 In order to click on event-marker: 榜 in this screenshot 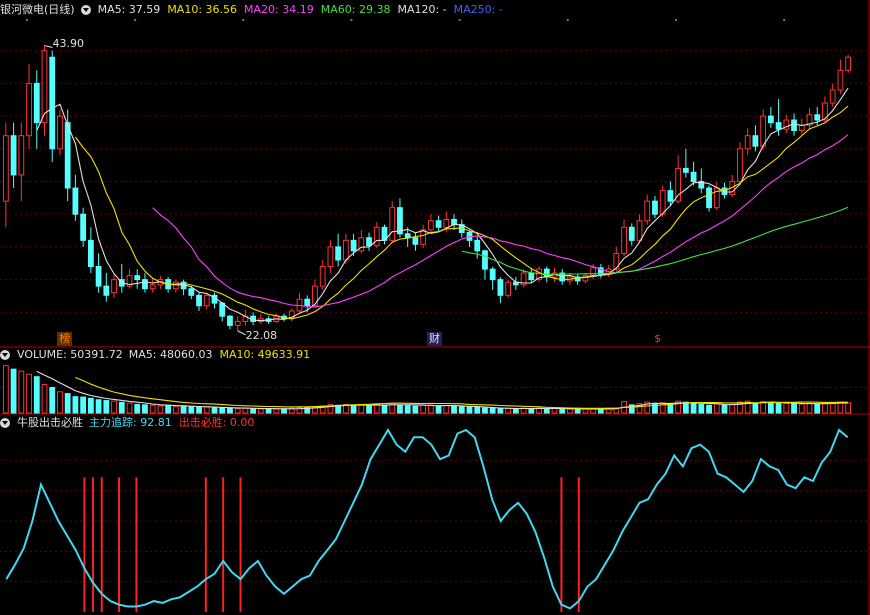, I will do `click(65, 339)`.